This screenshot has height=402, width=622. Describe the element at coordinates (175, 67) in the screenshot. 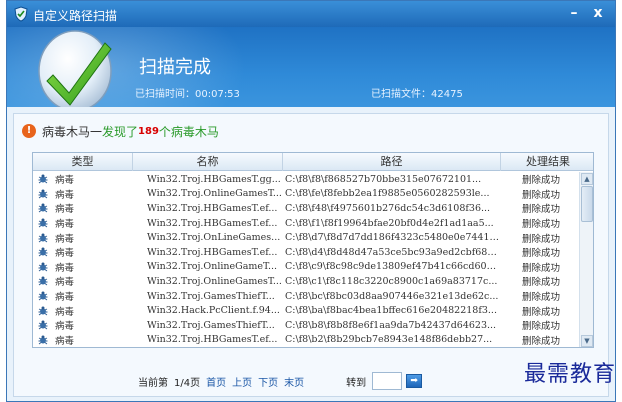

I see `scan-complete-title: 扫描完成` at that location.